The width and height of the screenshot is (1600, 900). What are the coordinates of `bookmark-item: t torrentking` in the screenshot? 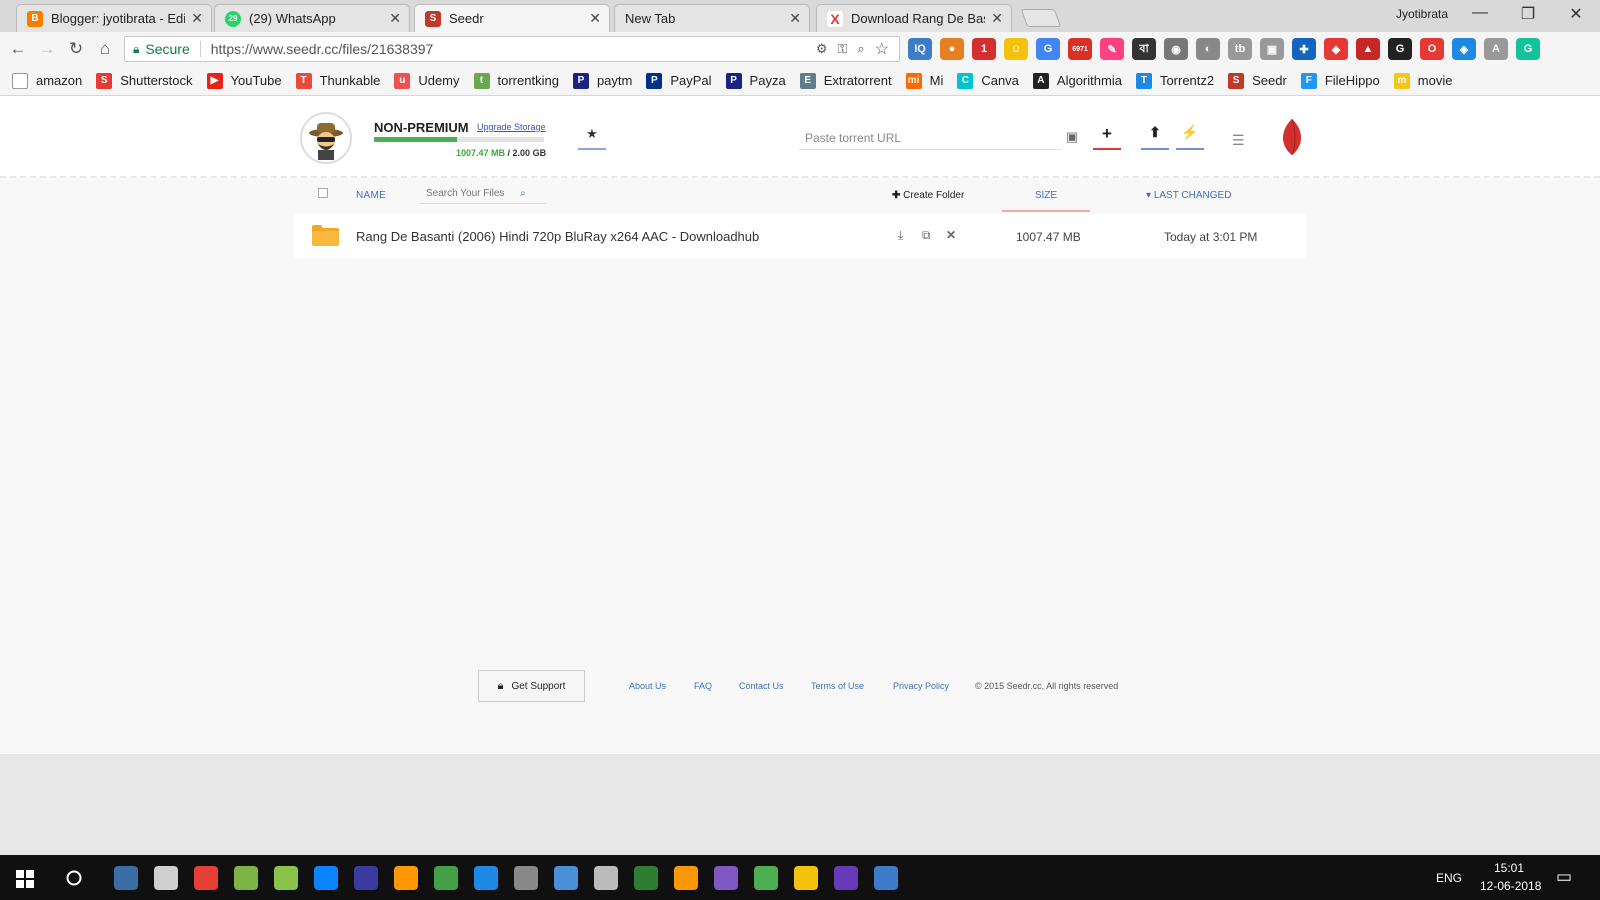 It's located at (516, 80).